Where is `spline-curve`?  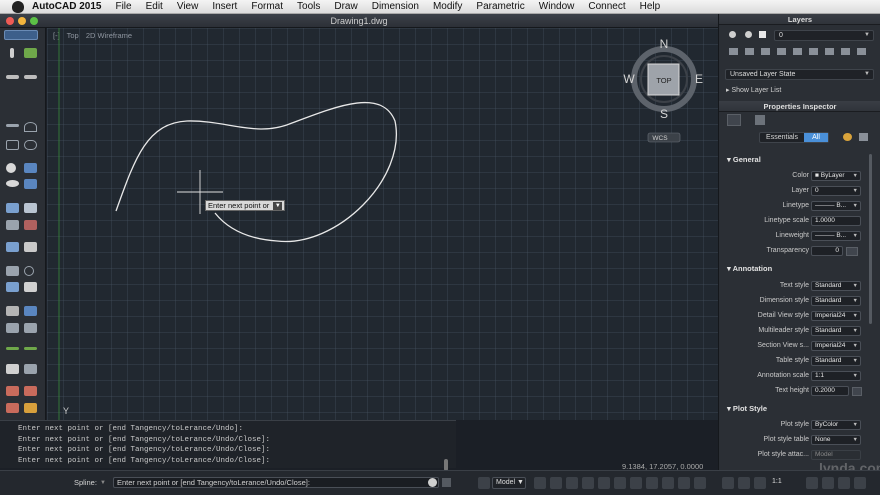
spline-curve is located at coordinates (256, 172).